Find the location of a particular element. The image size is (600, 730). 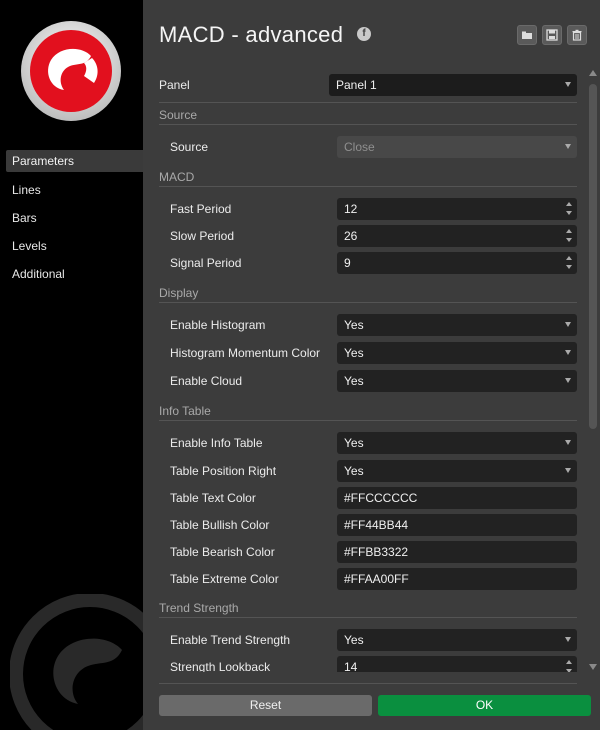

enable-trend-strength-value: Yes is located at coordinates (354, 640).